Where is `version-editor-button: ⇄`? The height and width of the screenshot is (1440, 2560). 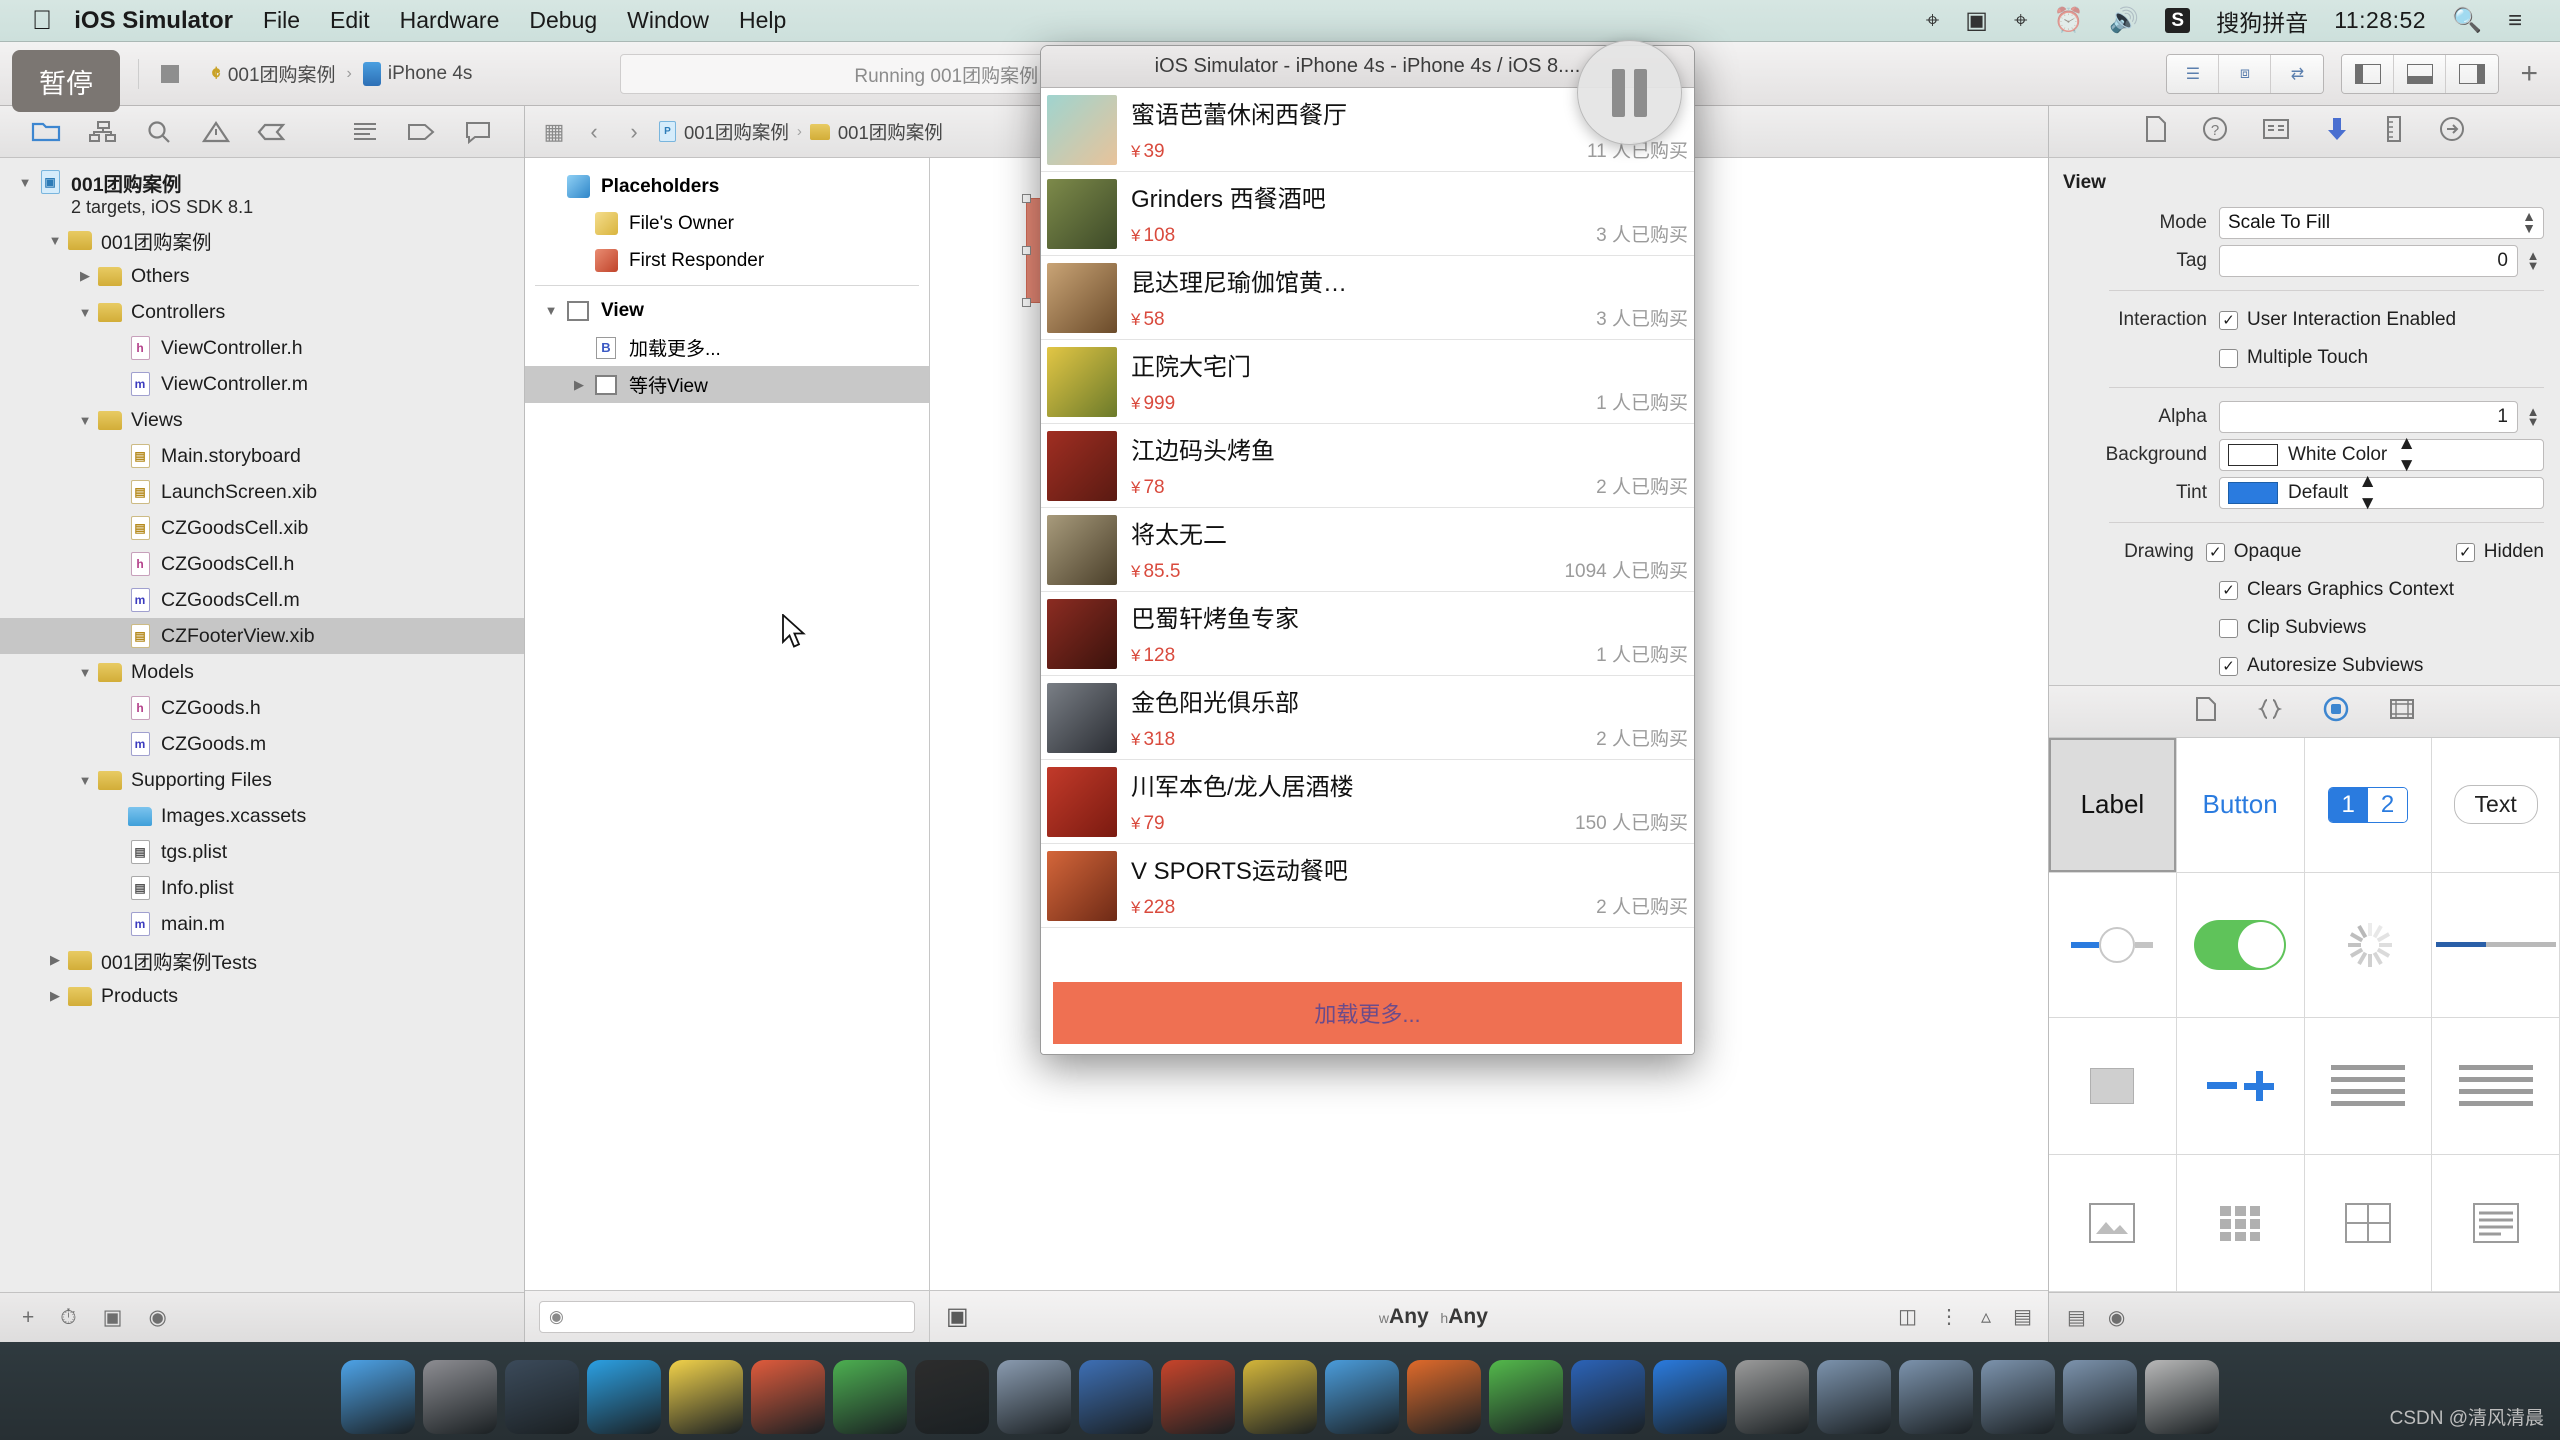
version-editor-button: ⇄ is located at coordinates (2297, 73).